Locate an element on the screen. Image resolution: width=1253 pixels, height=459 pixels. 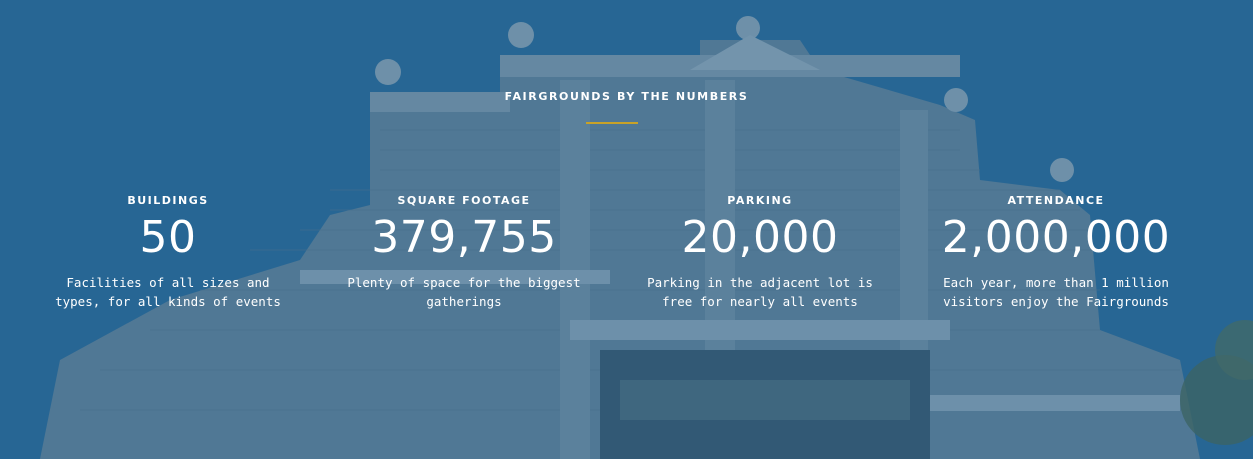
stat-label: BUILDINGS is located at coordinates (168, 200).